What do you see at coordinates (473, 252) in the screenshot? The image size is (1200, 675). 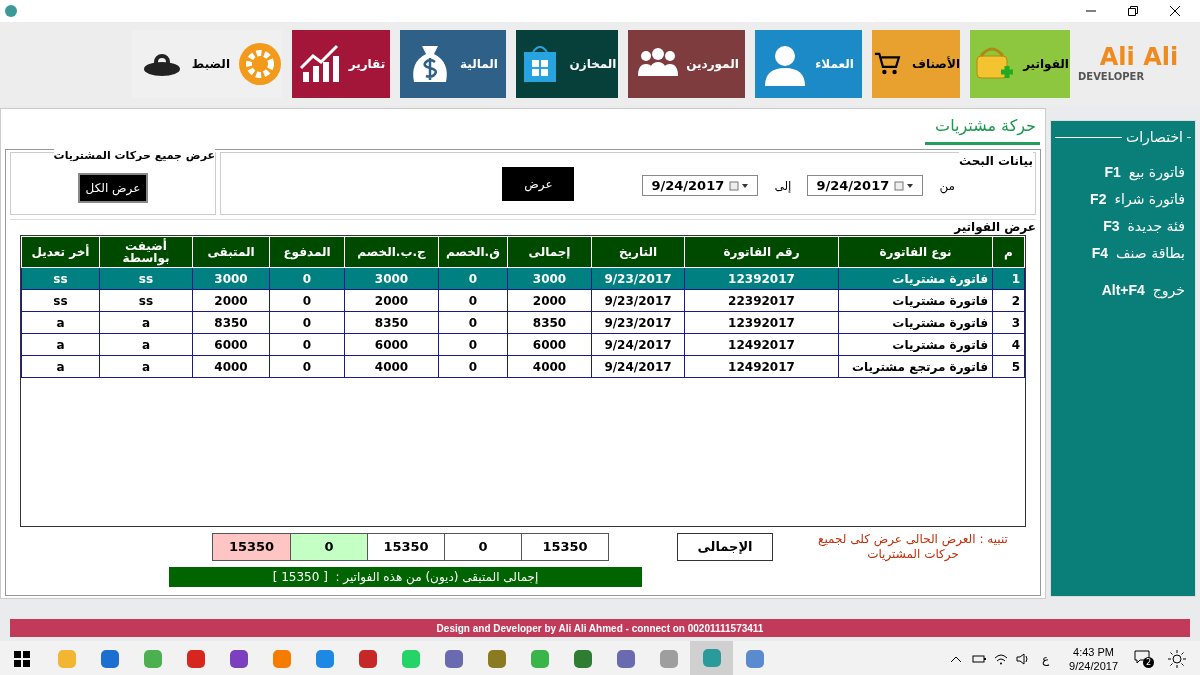 I see `column-header: ق.الخصم` at bounding box center [473, 252].